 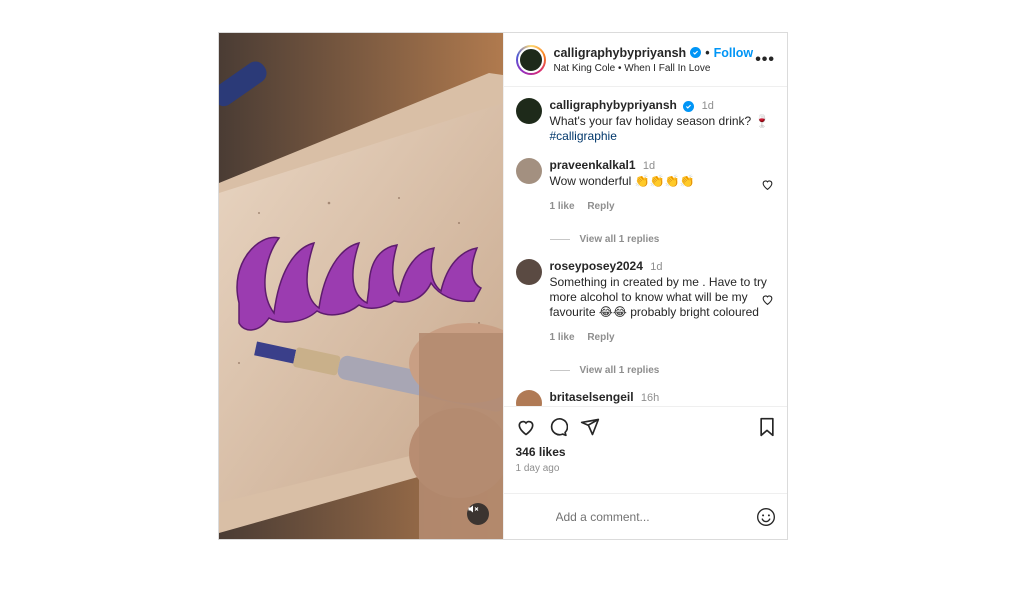 What do you see at coordinates (659, 121) in the screenshot?
I see `caption-text: What's your fav holiday season drink? 🍷` at bounding box center [659, 121].